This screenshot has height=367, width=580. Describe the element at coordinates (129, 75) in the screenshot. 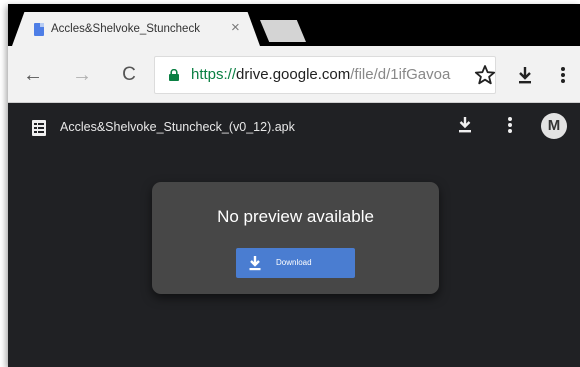

I see `reload-icon: C` at that location.